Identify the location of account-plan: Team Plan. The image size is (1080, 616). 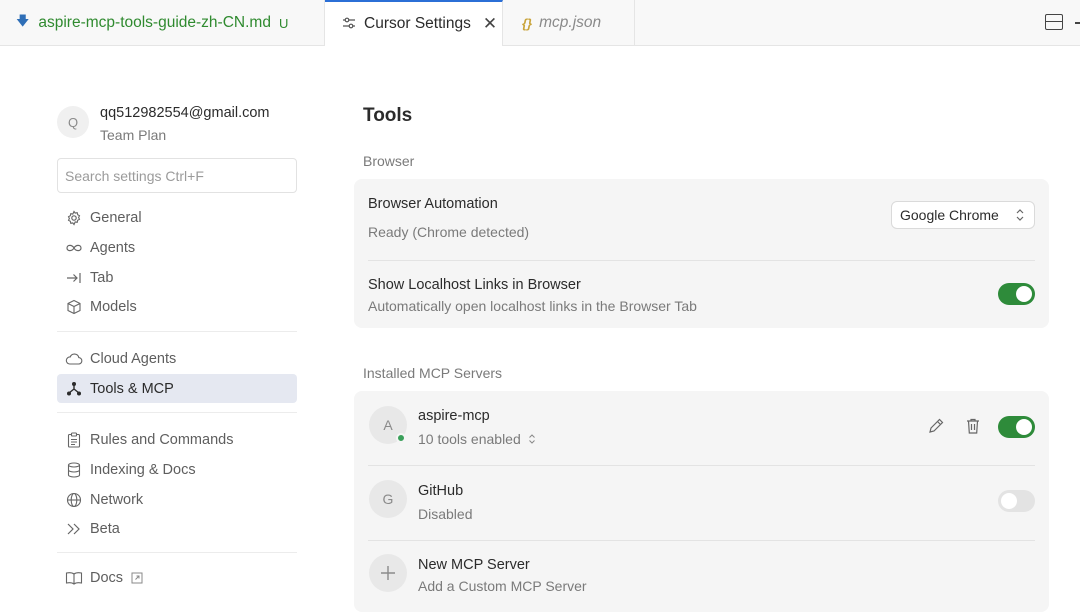
(133, 135).